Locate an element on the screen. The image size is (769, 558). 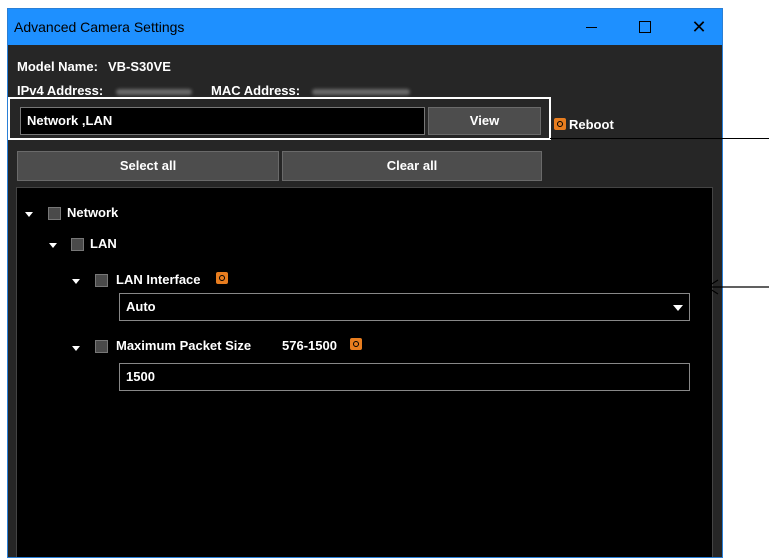
mac-address-redacted is located at coordinates (361, 92).